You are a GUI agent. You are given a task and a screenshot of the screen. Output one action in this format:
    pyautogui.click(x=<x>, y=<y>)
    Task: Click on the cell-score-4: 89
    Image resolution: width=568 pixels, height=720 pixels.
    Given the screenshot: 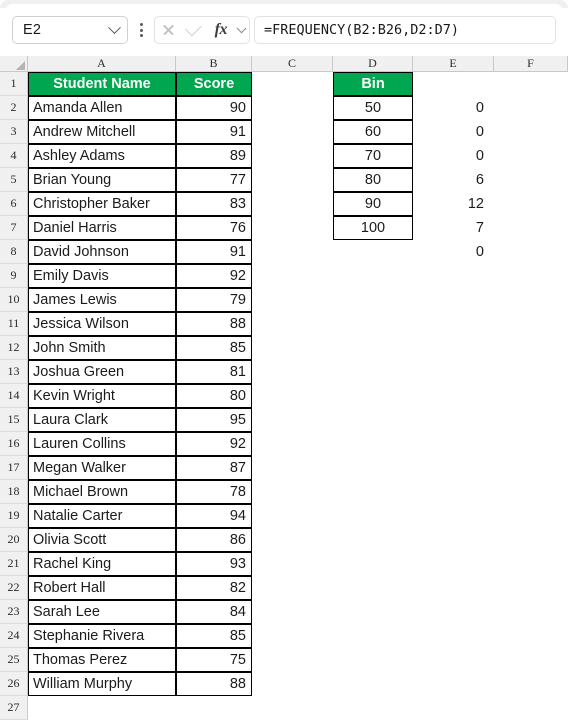 What is the action you would take?
    pyautogui.click(x=214, y=156)
    